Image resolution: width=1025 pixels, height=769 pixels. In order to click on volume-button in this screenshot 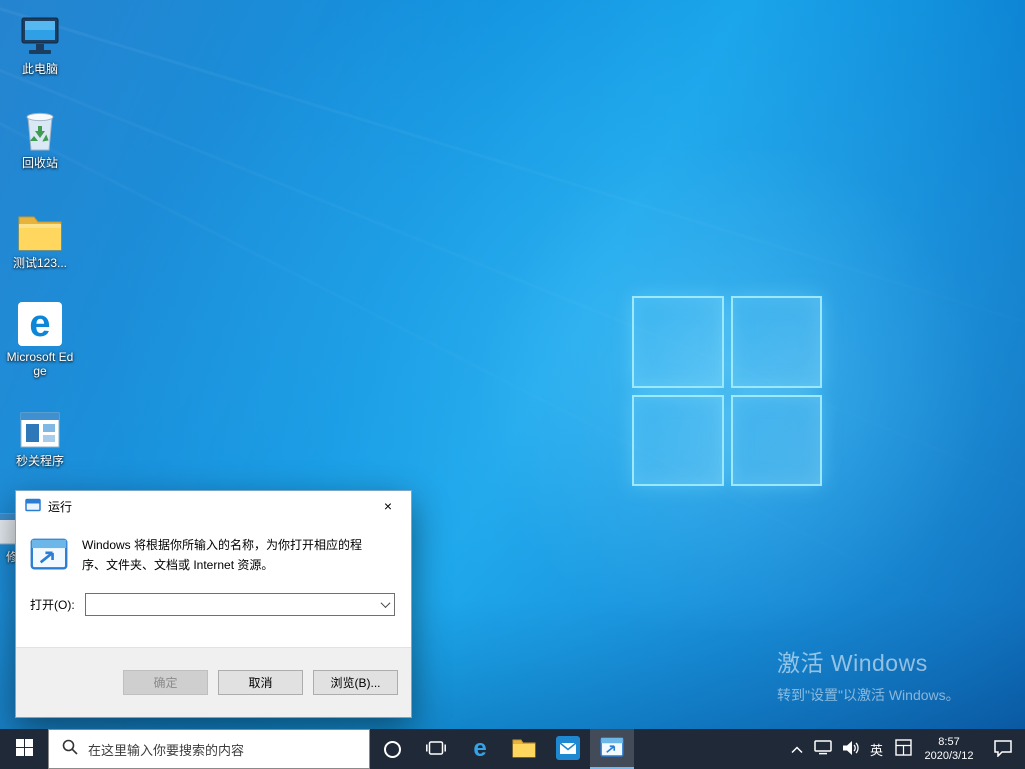, I will do `click(849, 749)`.